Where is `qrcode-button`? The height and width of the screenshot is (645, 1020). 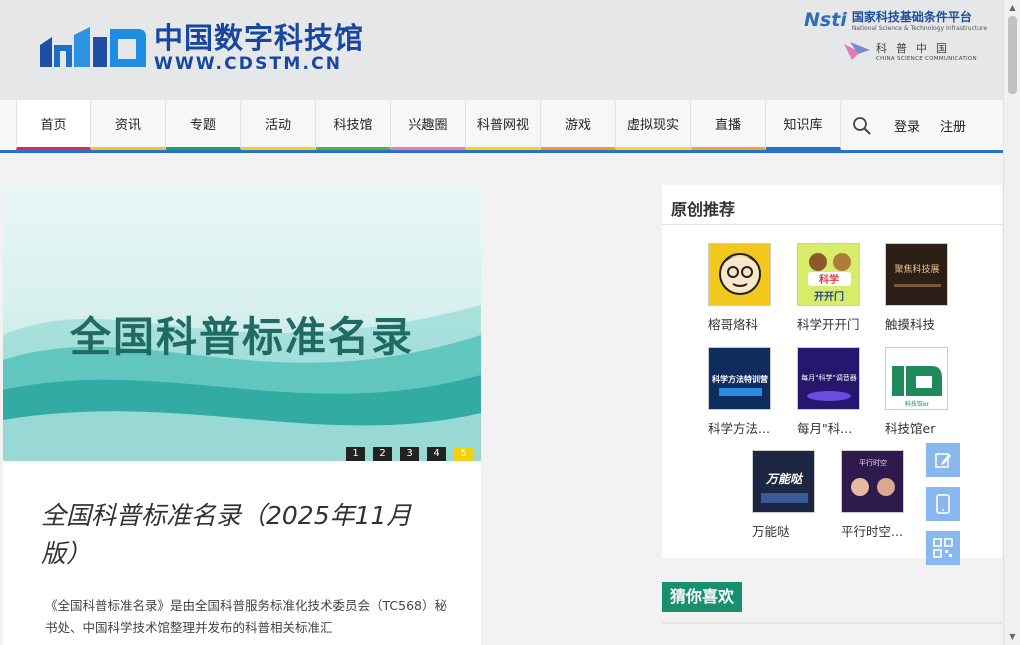 qrcode-button is located at coordinates (943, 548).